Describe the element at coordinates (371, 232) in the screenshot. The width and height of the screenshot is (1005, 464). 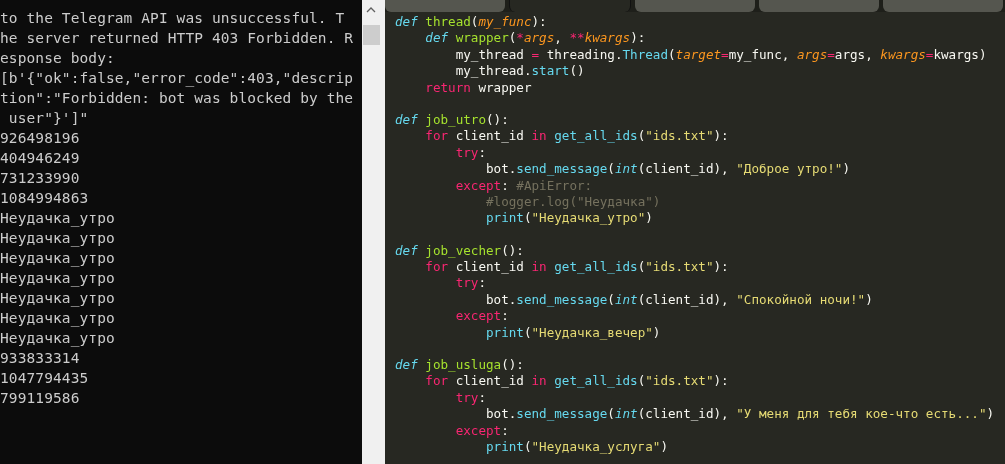
I see `scrollbar` at that location.